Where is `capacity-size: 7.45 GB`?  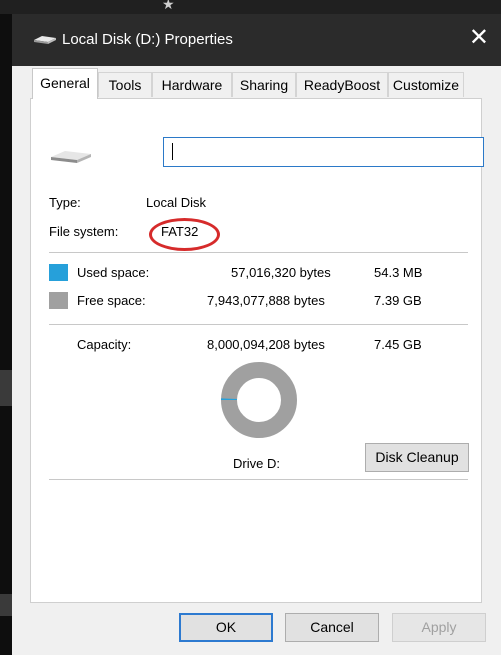 capacity-size: 7.45 GB is located at coordinates (398, 344).